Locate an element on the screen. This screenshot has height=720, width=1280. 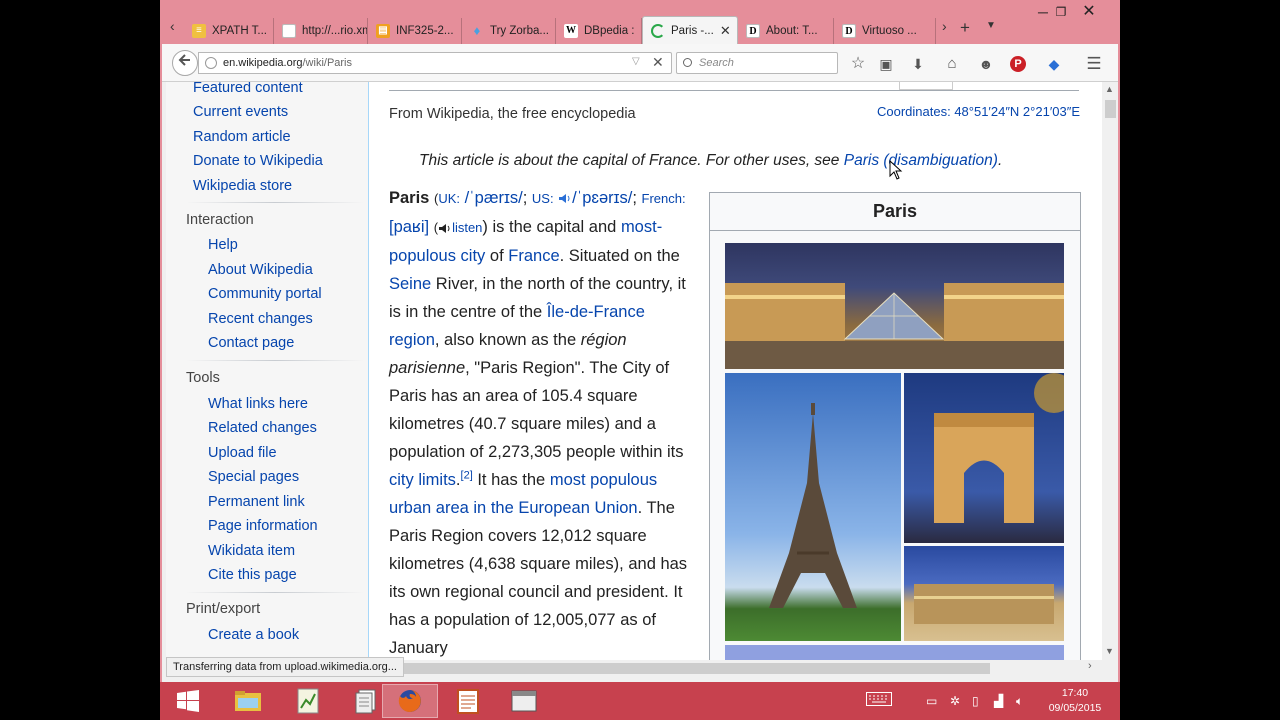
sidebar-link-featured-content: Featured content is located at coordinates (248, 89).